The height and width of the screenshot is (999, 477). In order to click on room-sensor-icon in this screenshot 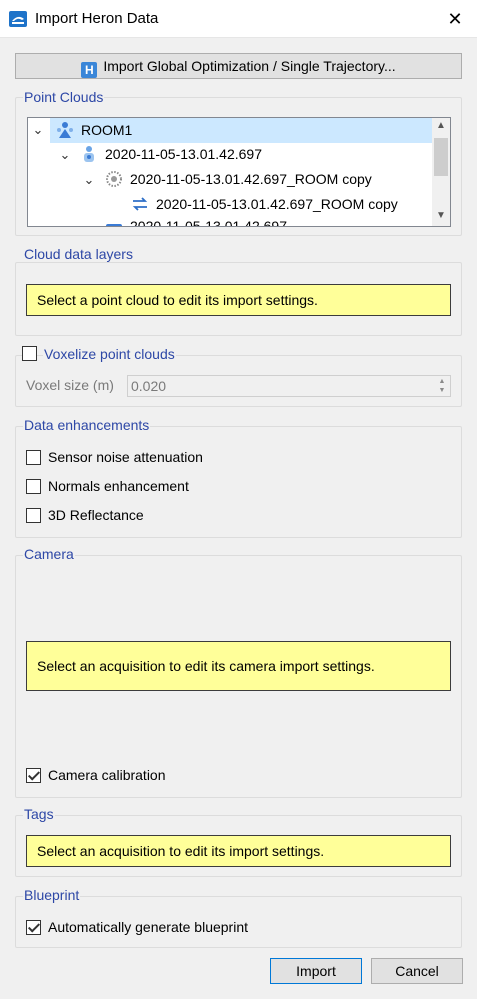, I will do `click(65, 130)`.